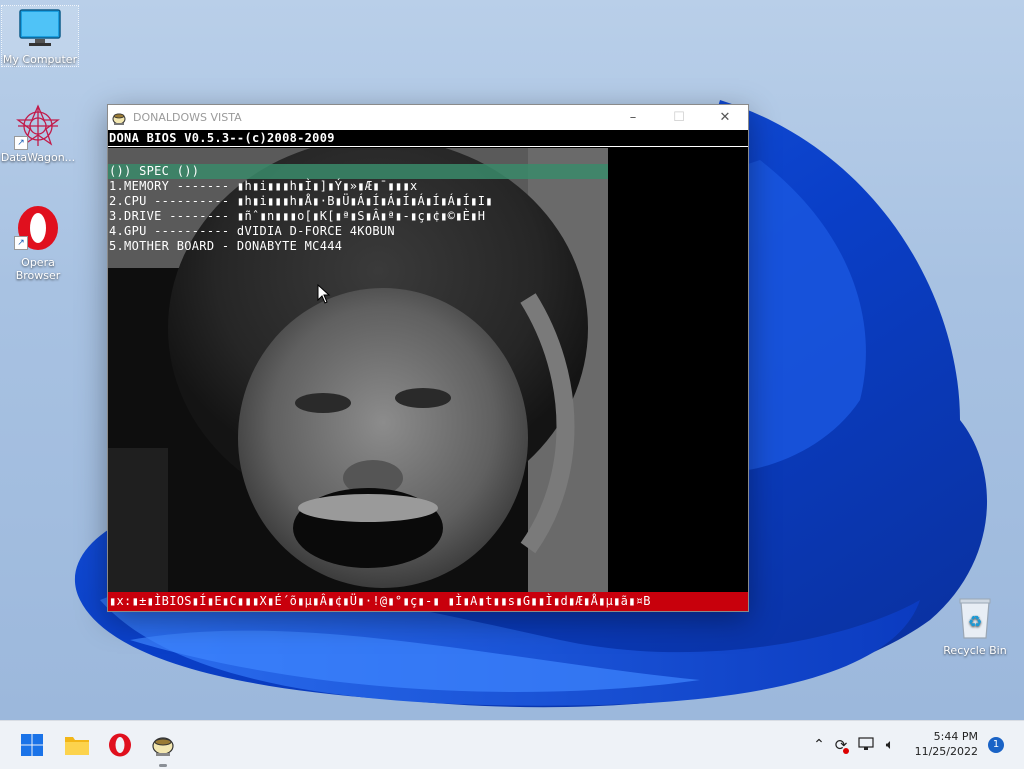 The image size is (1024, 769). I want to click on start-icon, so click(32, 745).